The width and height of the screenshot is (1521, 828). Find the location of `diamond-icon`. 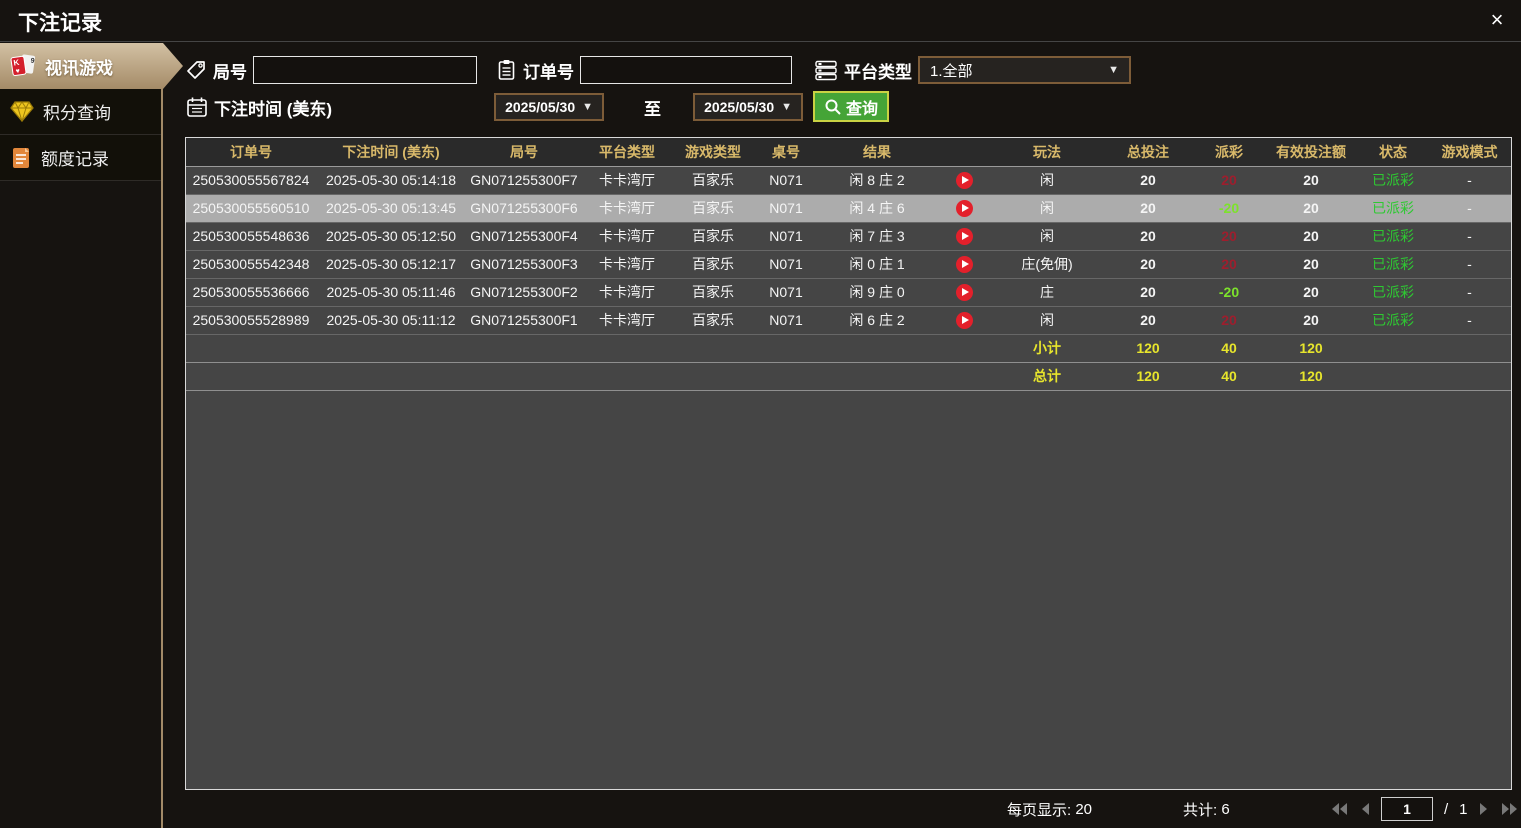

diamond-icon is located at coordinates (22, 111).